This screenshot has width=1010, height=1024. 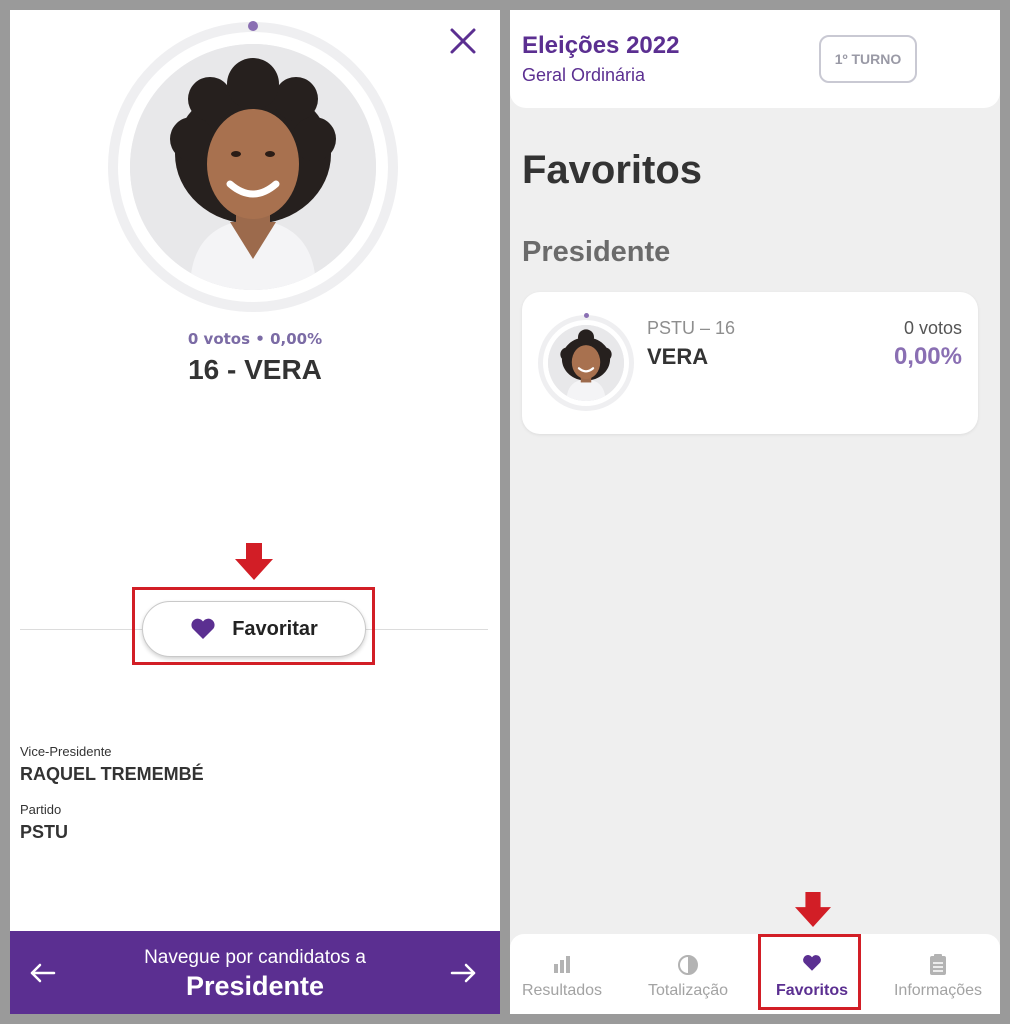 What do you see at coordinates (112, 774) in the screenshot?
I see `vice-president-value: RAQUEL TREMEMBÉ` at bounding box center [112, 774].